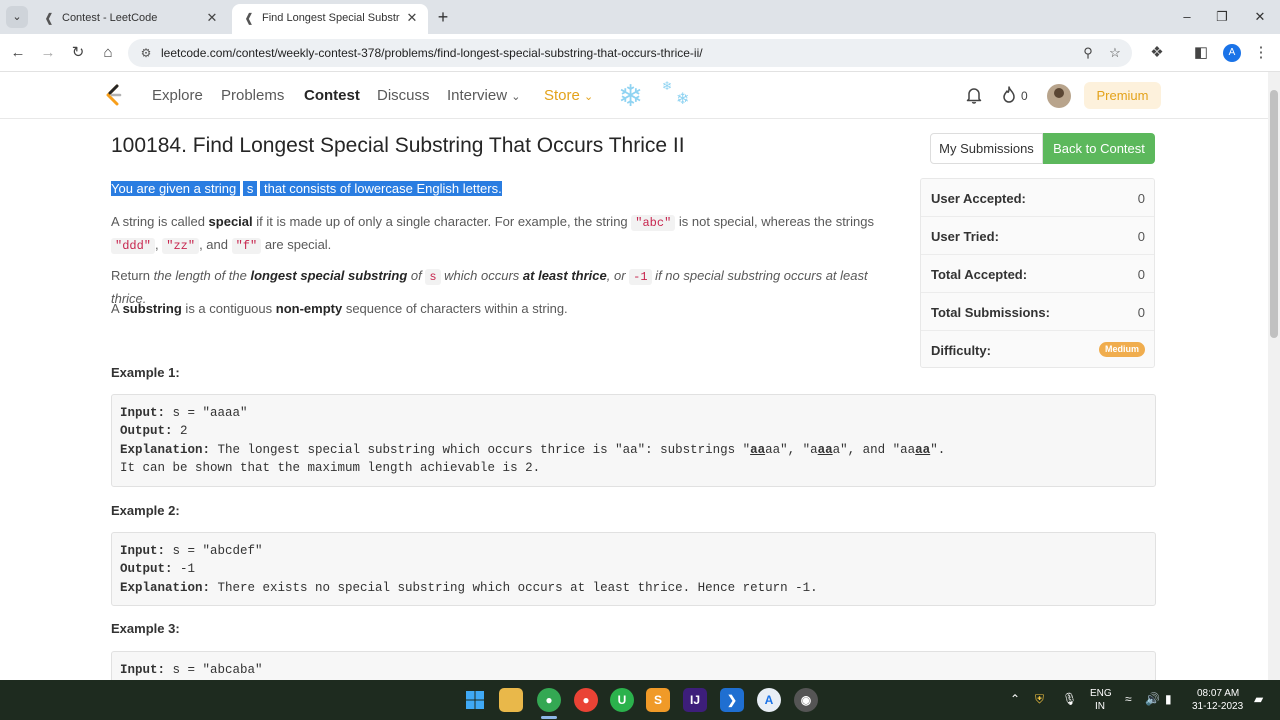 The height and width of the screenshot is (720, 1280). I want to click on extensions-icon: ❖, so click(1157, 53).